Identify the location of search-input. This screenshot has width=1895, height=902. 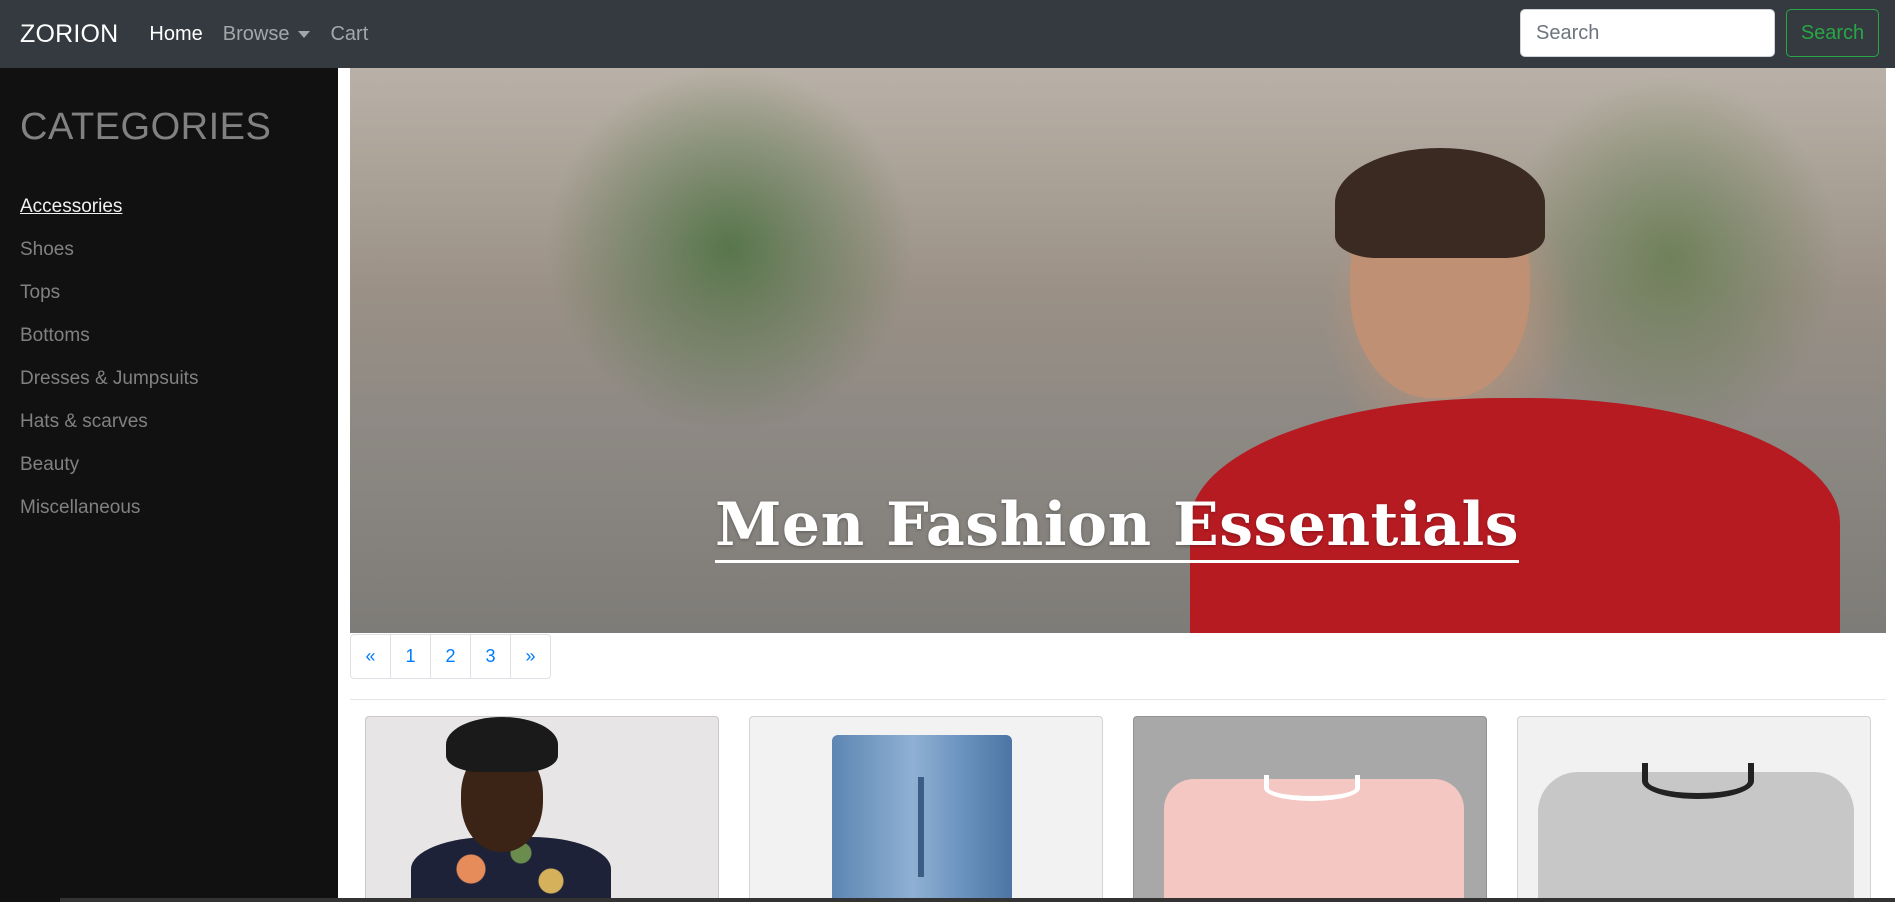
(1647, 33).